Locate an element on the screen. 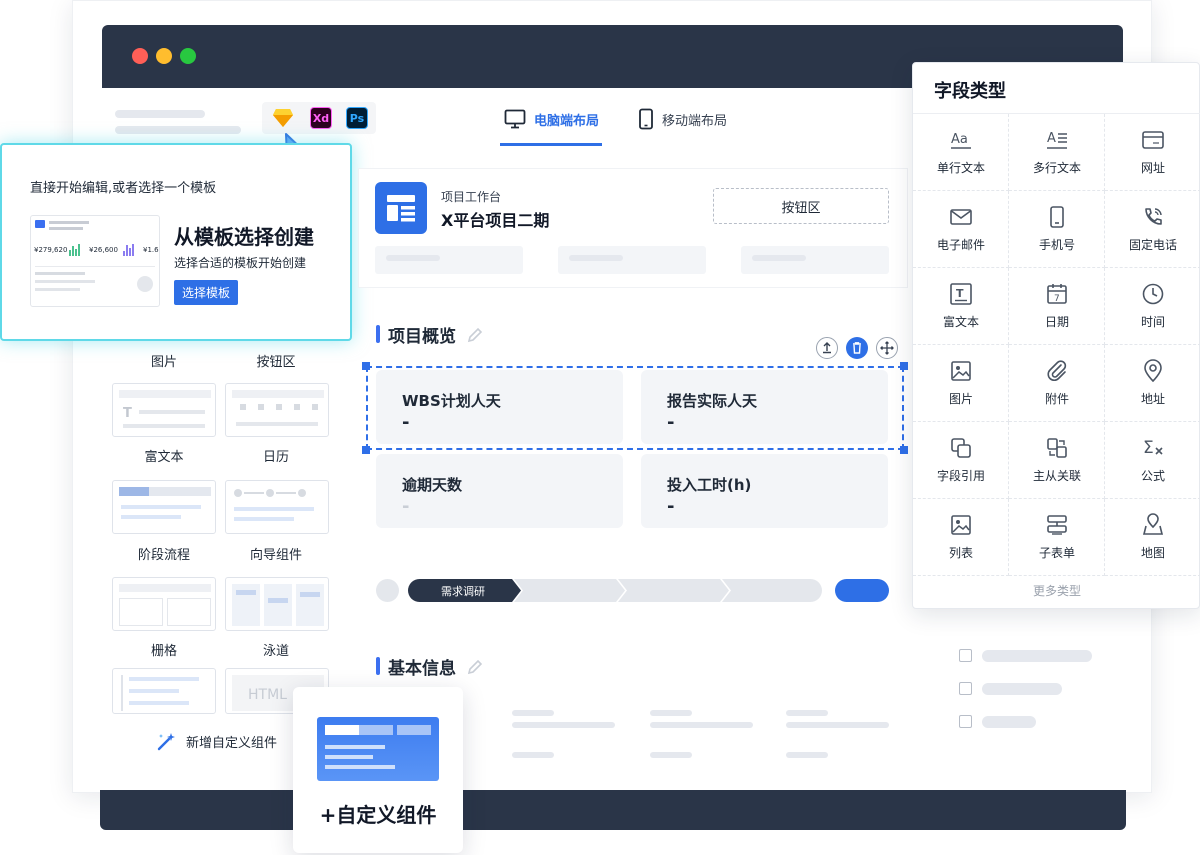 Image resolution: width=1200 pixels, height=855 pixels. field-type-landline-phone: 固定电话 is located at coordinates (1152, 229).